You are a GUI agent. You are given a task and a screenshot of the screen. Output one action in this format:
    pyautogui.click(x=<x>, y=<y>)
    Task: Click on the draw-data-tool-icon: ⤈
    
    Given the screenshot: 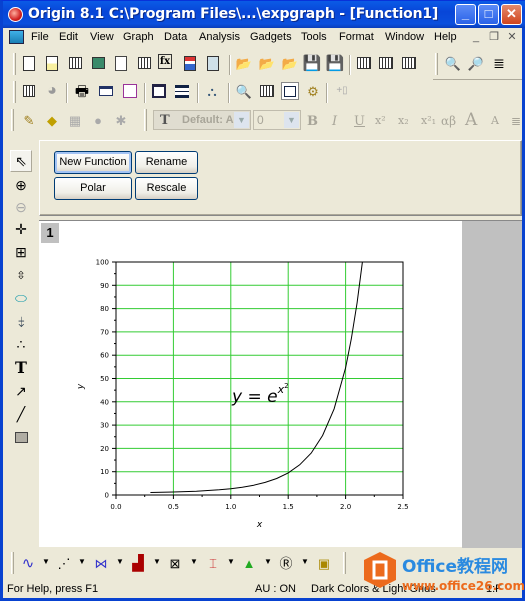 What is the action you would take?
    pyautogui.click(x=21, y=321)
    